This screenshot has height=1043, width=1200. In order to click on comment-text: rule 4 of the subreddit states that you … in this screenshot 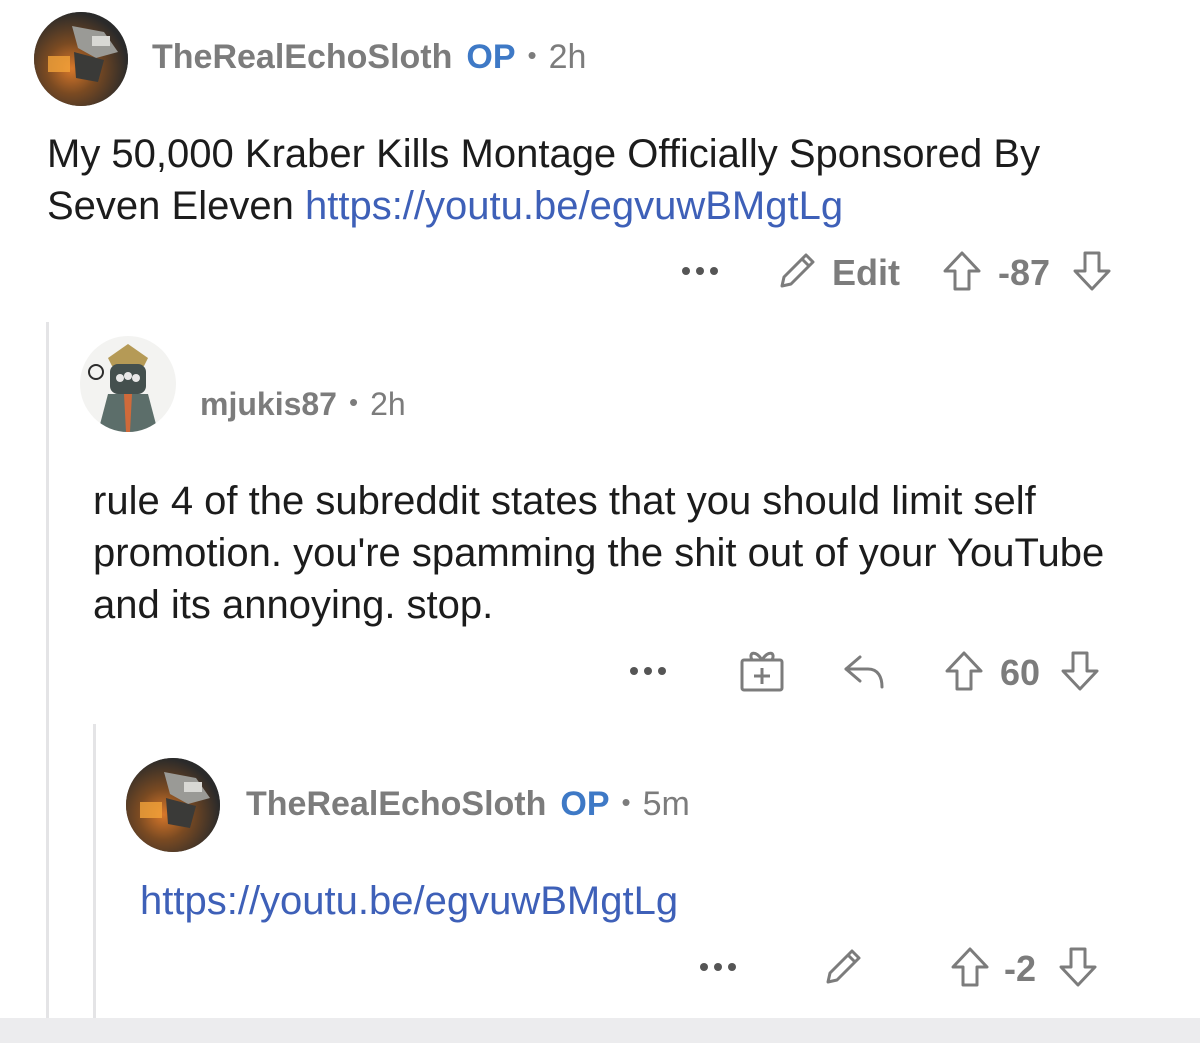, I will do `click(599, 553)`.